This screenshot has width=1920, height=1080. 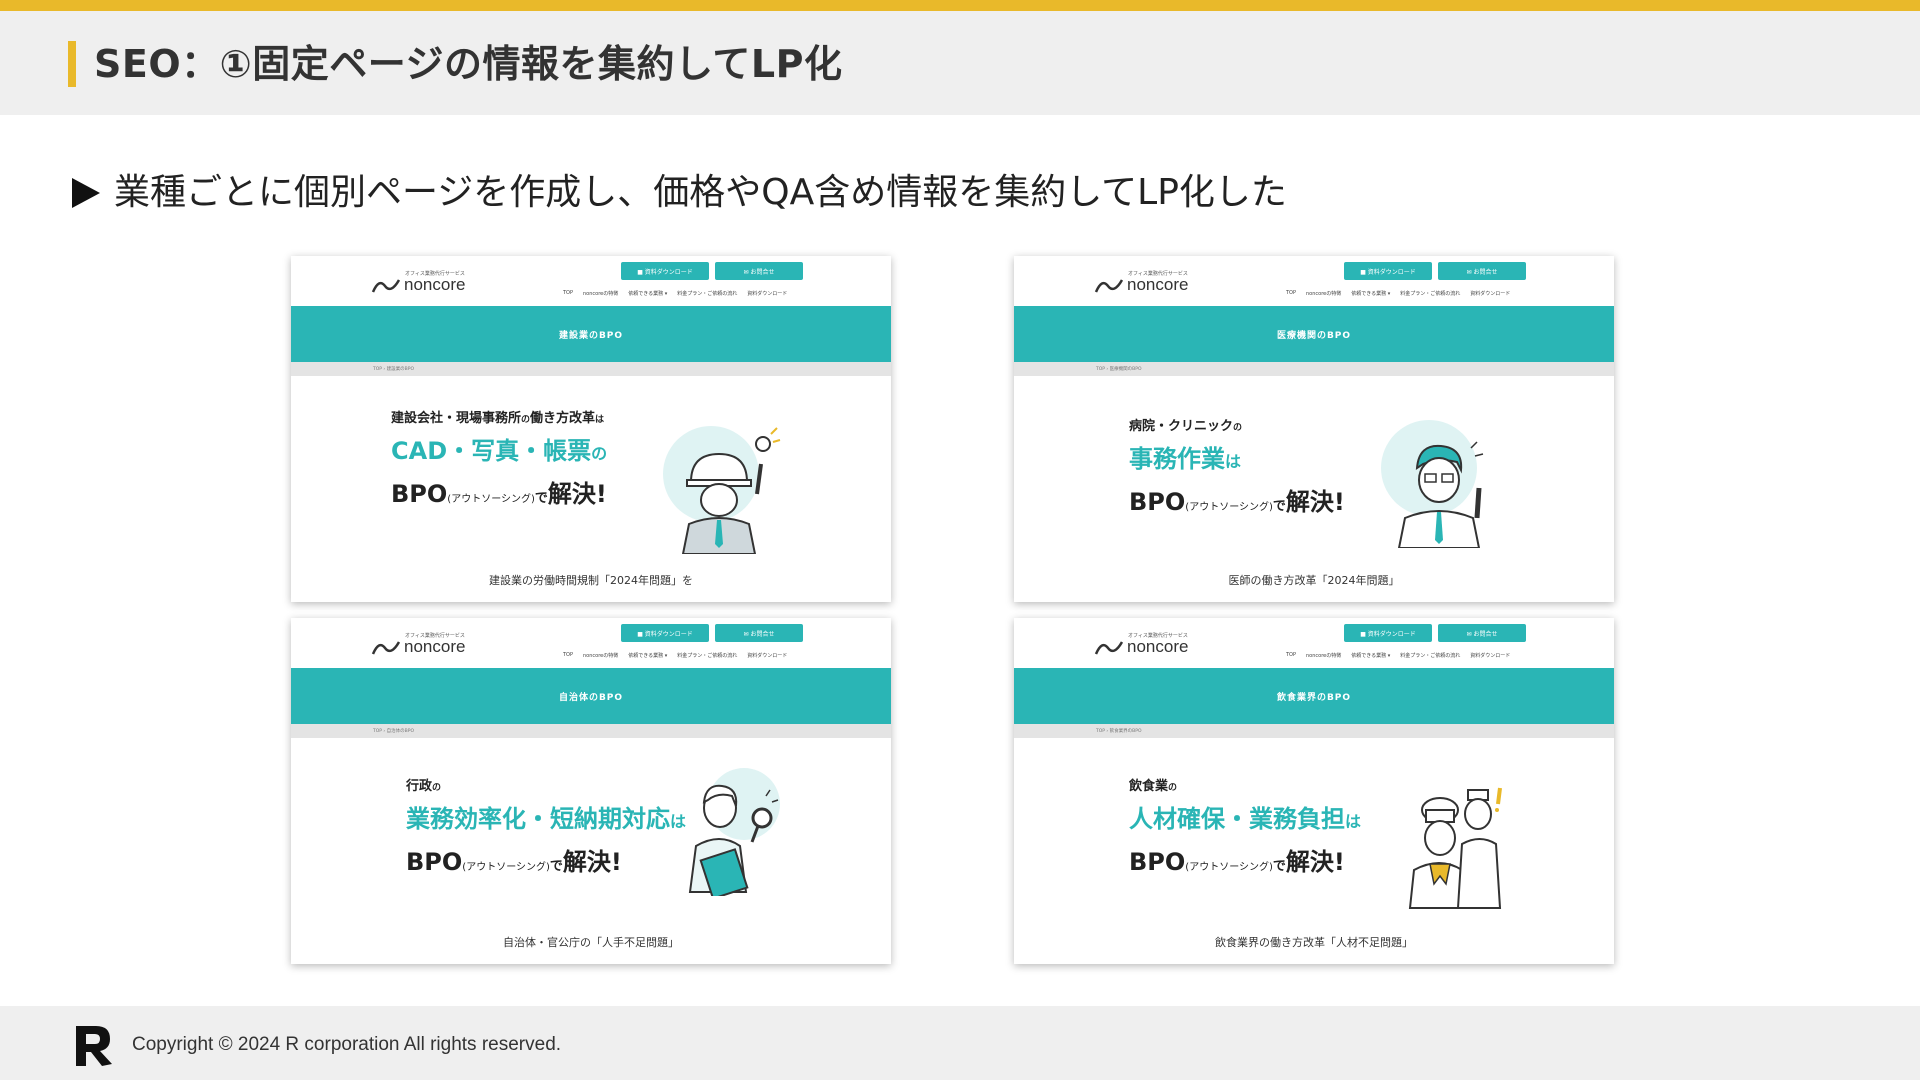 I want to click on hero-line2: 人材確保・業務負担は, so click(x=1245, y=819).